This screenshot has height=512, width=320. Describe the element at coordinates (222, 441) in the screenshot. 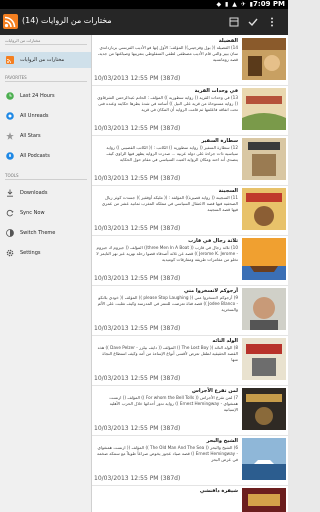

I see `article-title: الشيخ والبحر` at that location.